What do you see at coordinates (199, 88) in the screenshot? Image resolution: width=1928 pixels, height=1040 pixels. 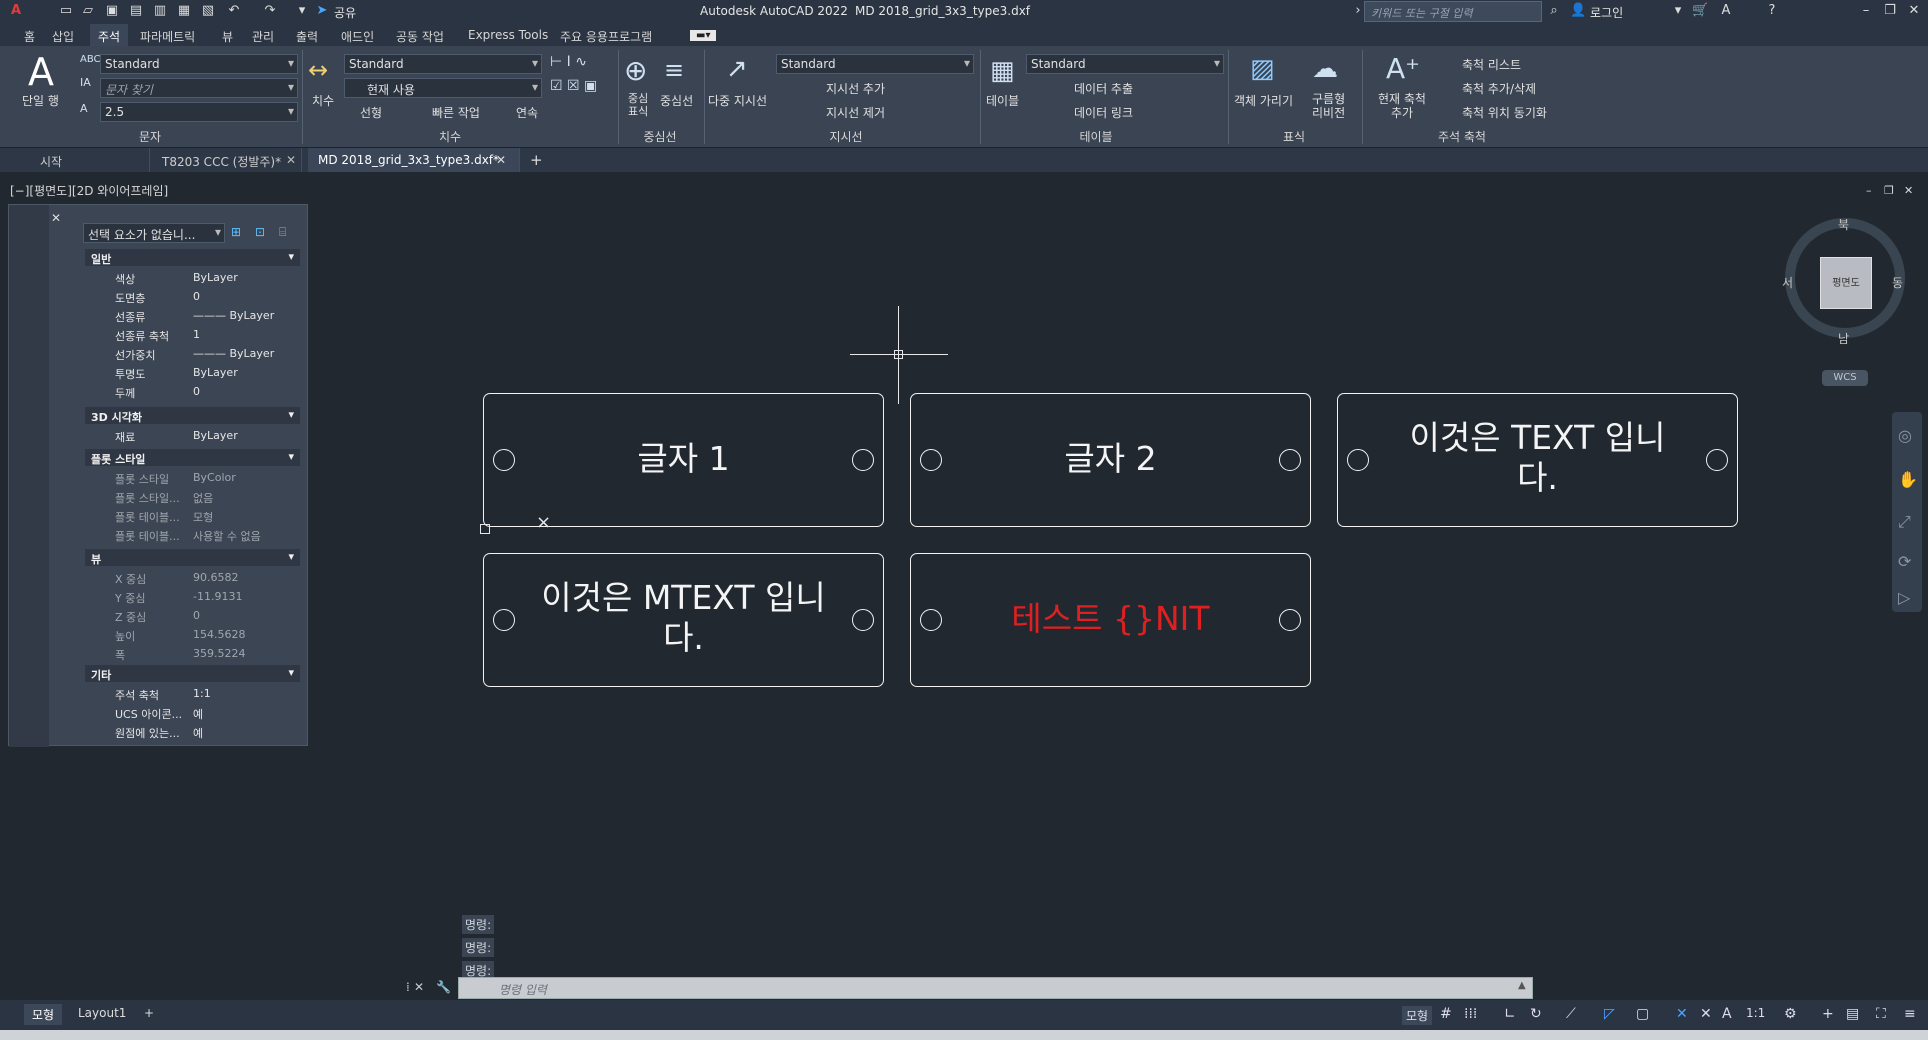 I see `find-text-input: 문자 찾기` at bounding box center [199, 88].